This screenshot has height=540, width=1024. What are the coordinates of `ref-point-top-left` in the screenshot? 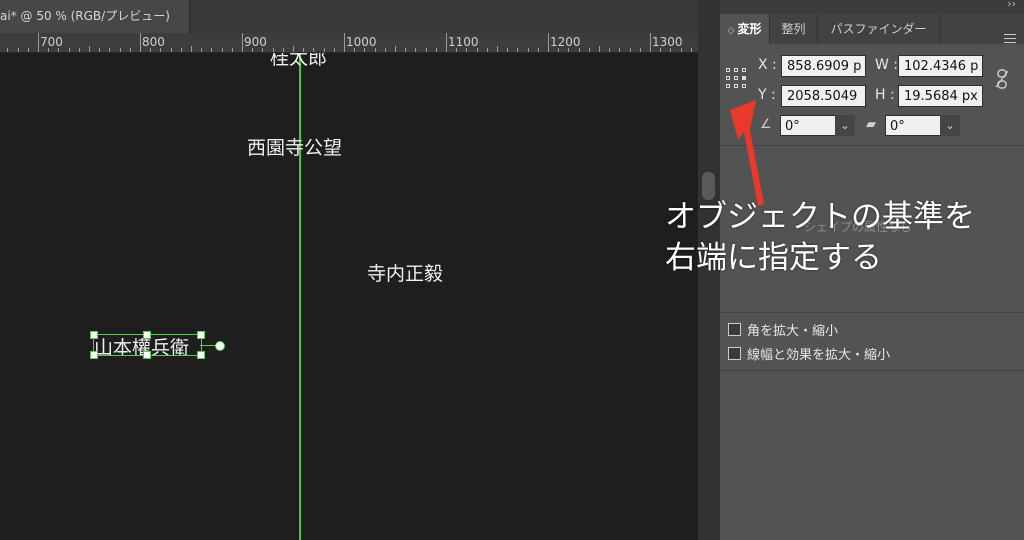 It's located at (728, 70).